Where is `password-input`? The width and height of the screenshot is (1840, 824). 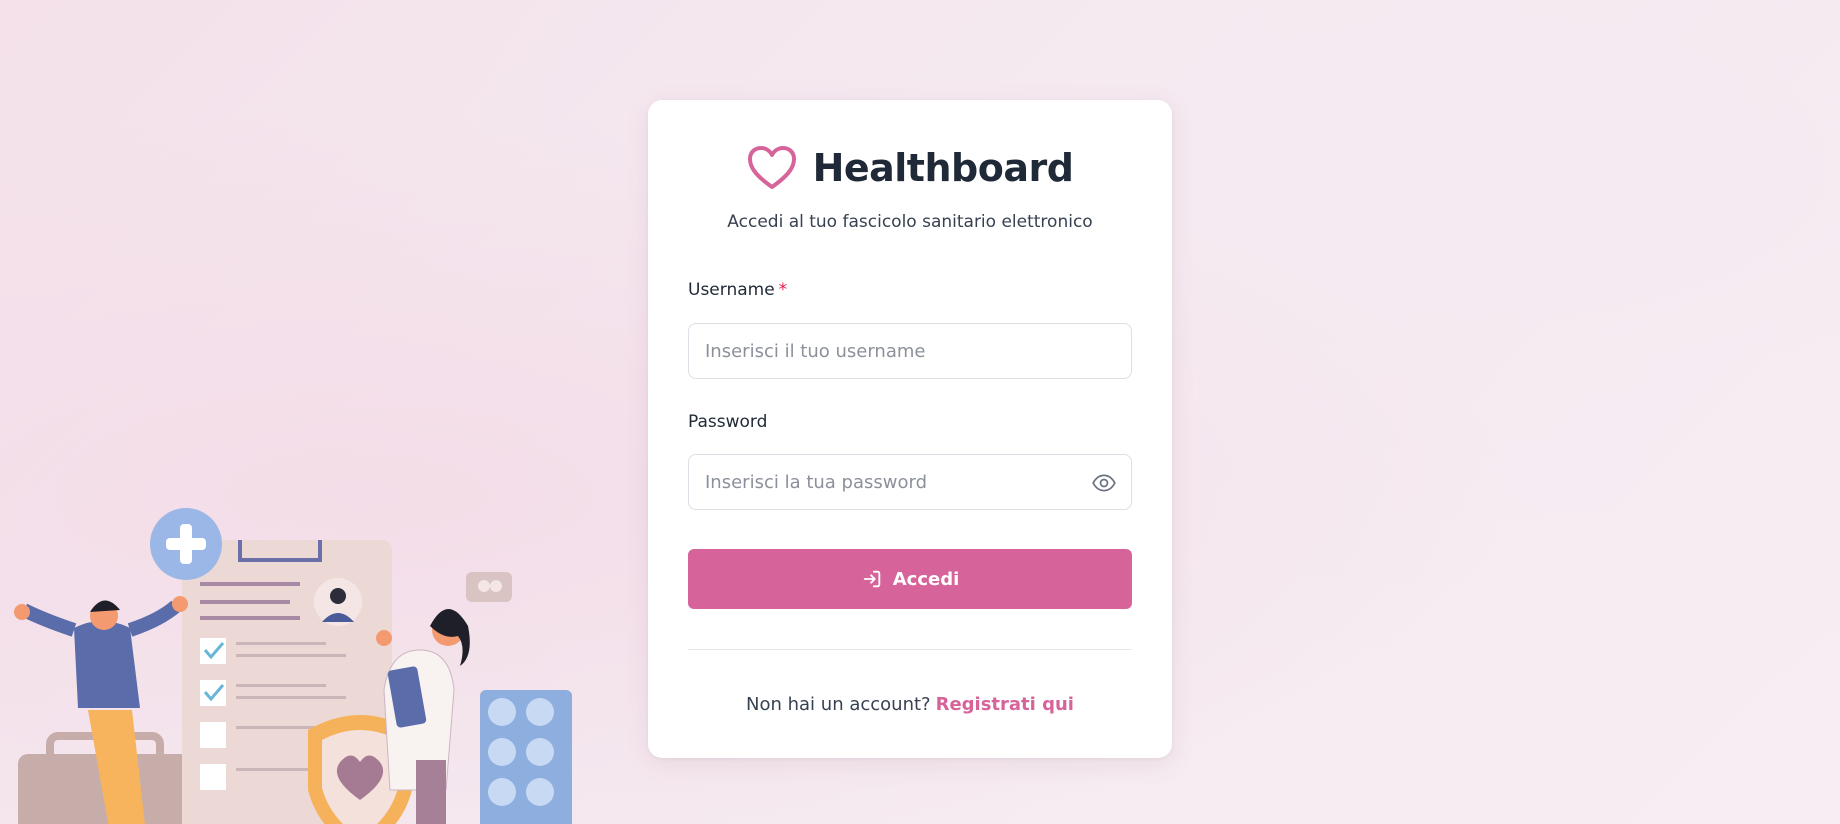 password-input is located at coordinates (910, 482).